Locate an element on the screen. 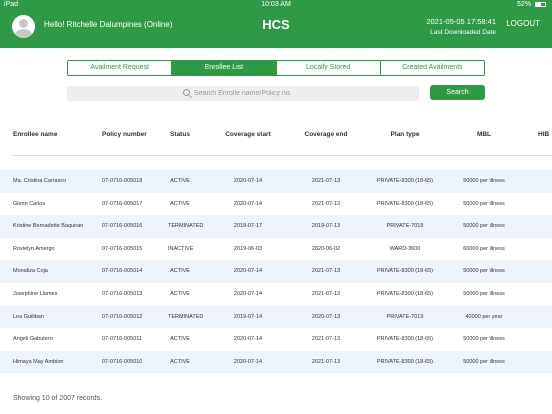 This screenshot has width=552, height=414. cell-policy-number: 07-0716-005013 is located at coordinates (122, 293).